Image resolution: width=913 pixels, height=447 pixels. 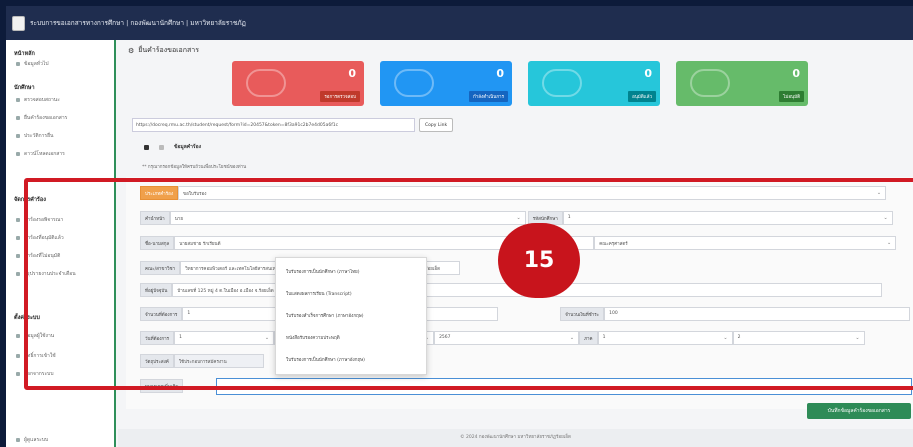 What do you see at coordinates (313, 337) in the screenshot?
I see `dropdown-option: หนังสือรับรองความประพฤติ` at bounding box center [313, 337].